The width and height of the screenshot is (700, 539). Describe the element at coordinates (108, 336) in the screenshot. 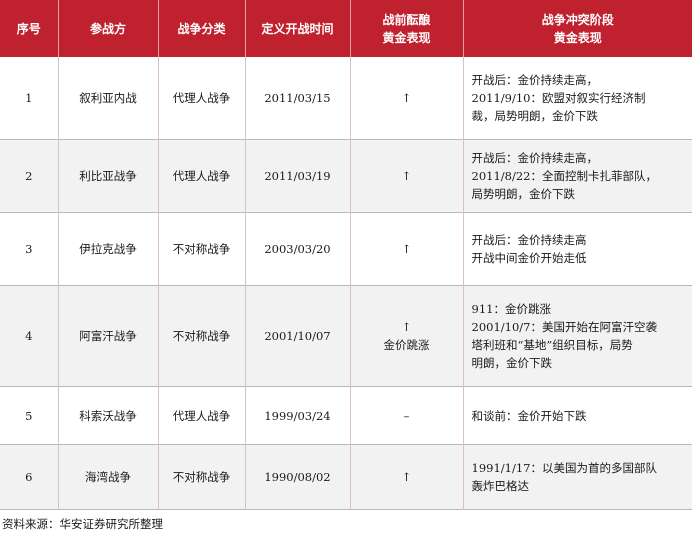

I see `cell-party: 阿富汗战争` at that location.